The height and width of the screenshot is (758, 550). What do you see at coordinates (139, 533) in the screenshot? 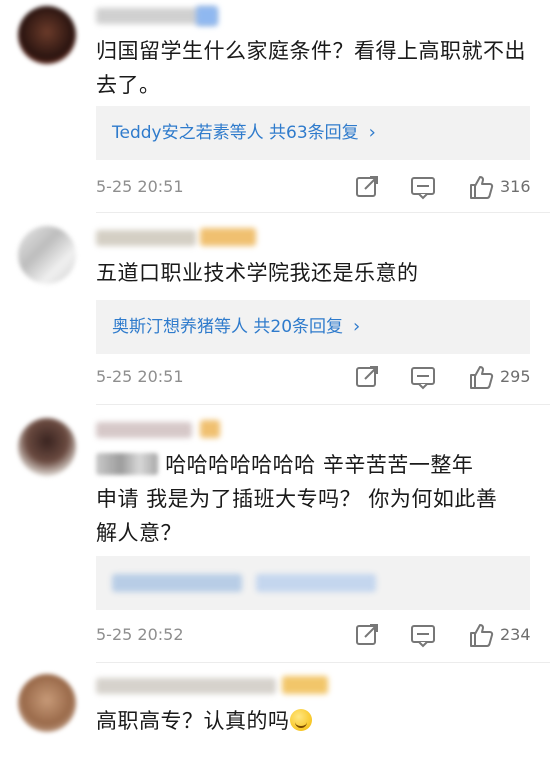
I see `comment-line-3: 解人意？` at bounding box center [139, 533].